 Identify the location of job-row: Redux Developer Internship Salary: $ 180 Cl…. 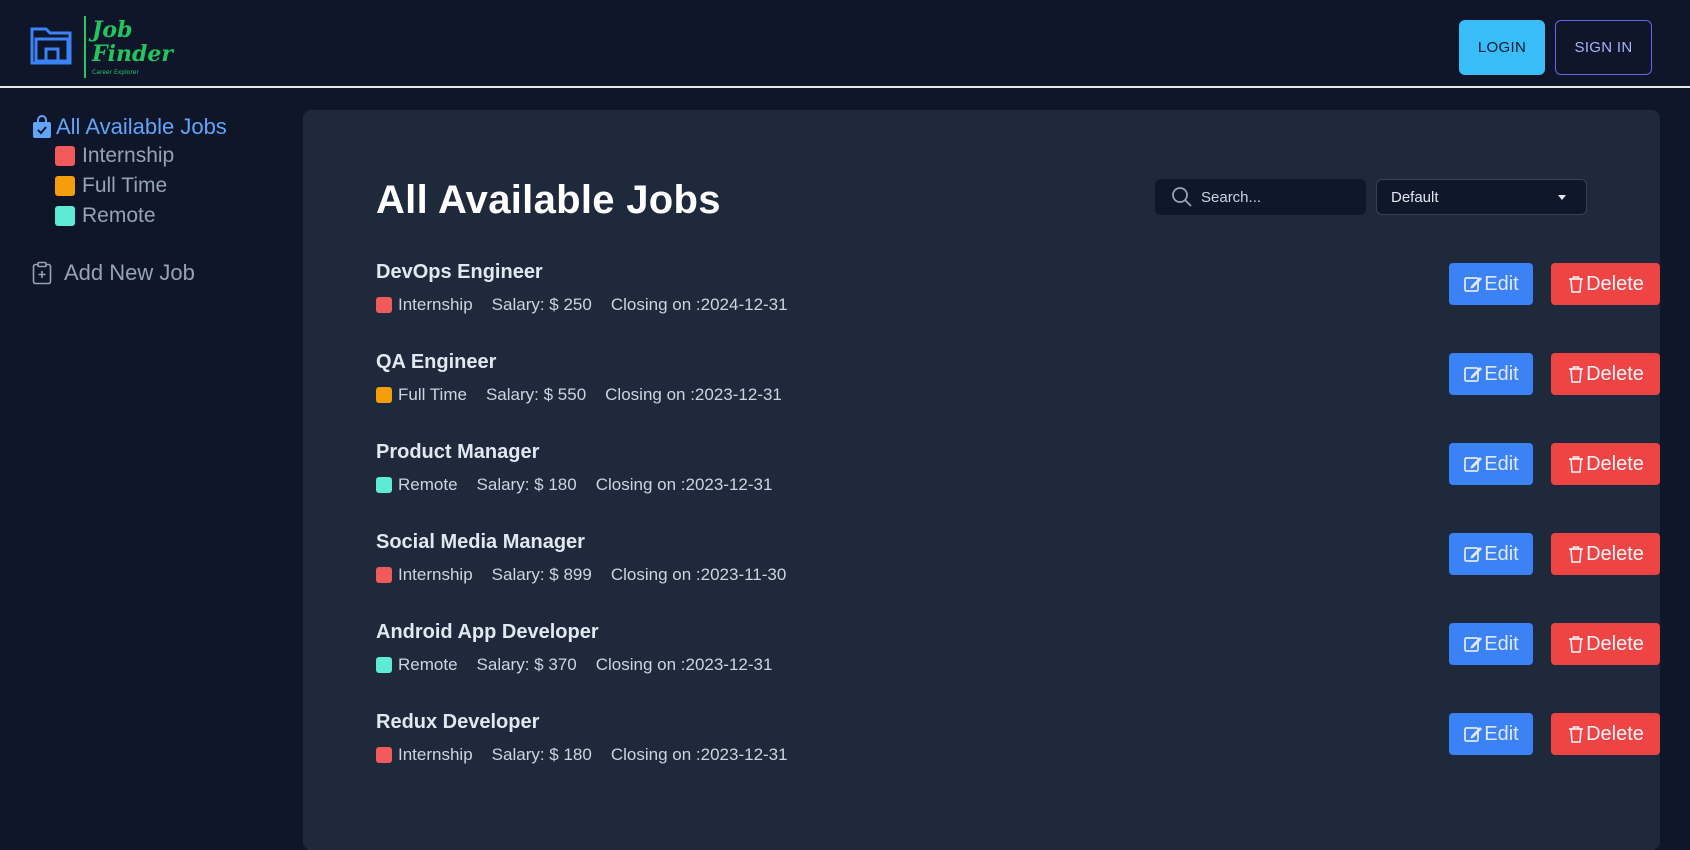
(1018, 741).